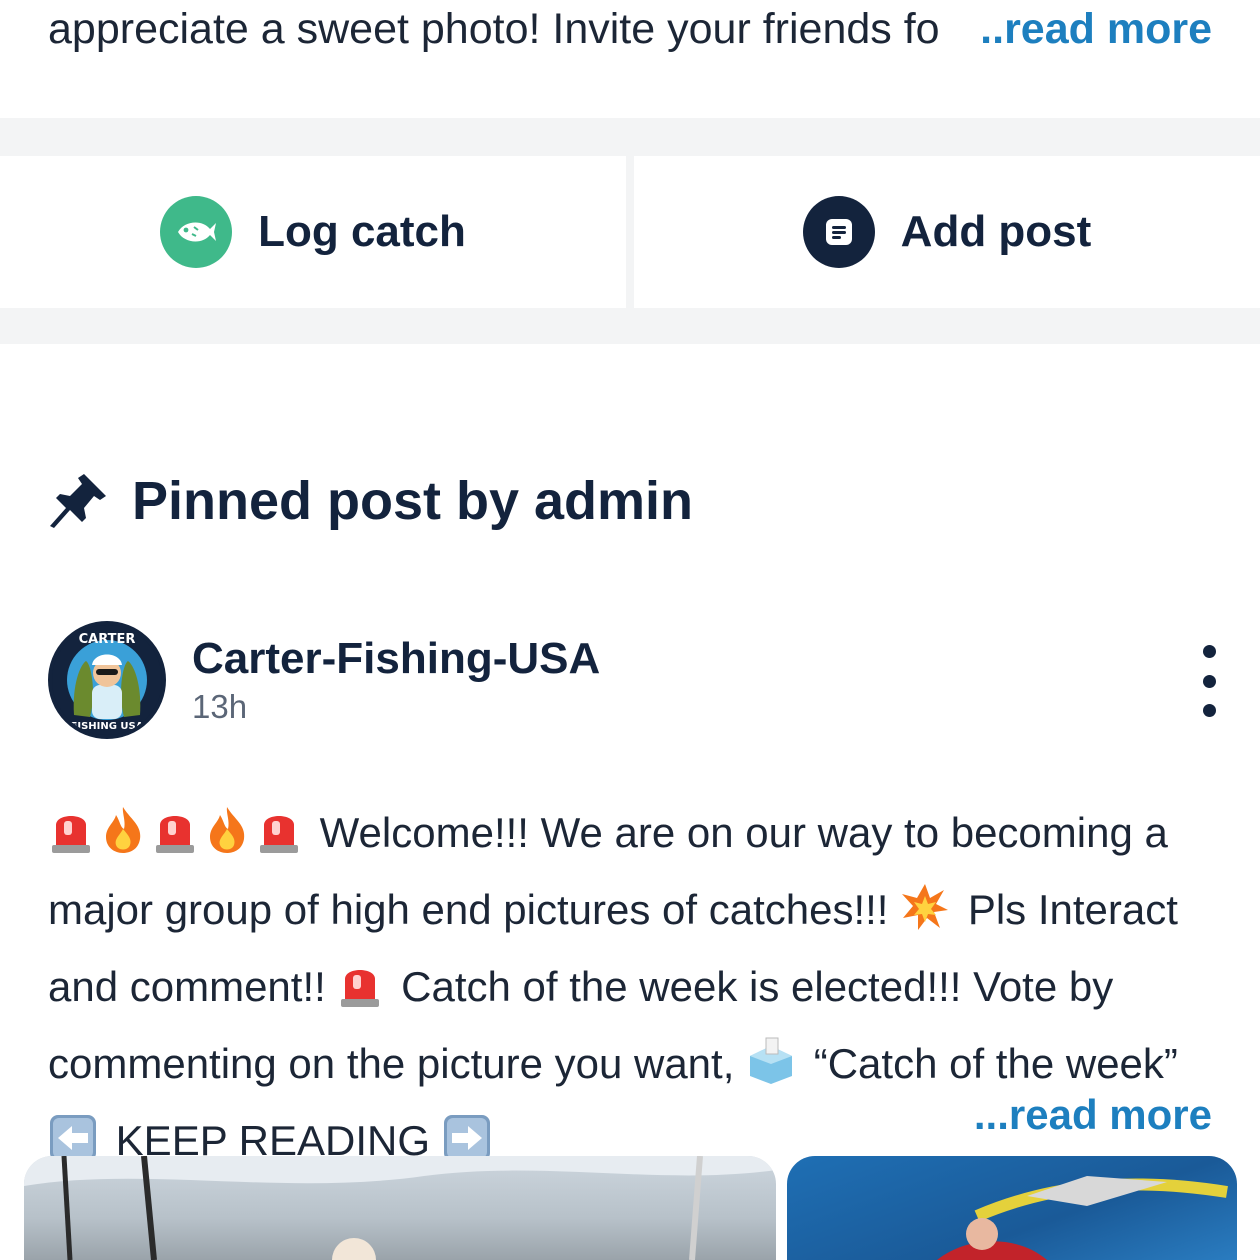 The image size is (1260, 1260). Describe the element at coordinates (107, 639) in the screenshot. I see `avatar-top-text: CARTER` at that location.